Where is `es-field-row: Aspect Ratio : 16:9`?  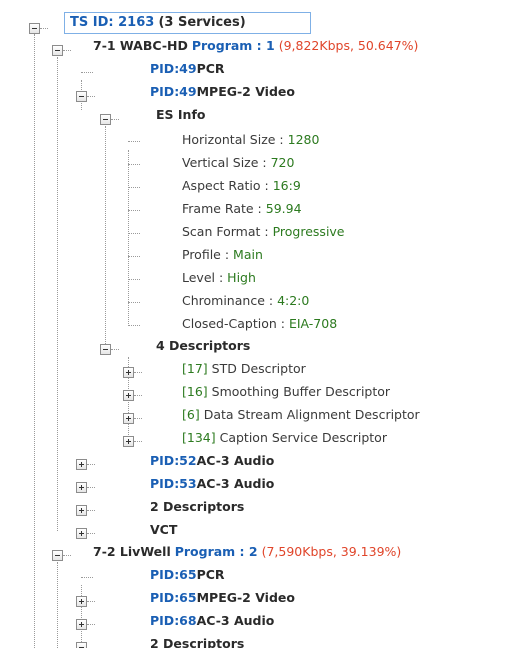 es-field-row: Aspect Ratio : 16:9 is located at coordinates (241, 186).